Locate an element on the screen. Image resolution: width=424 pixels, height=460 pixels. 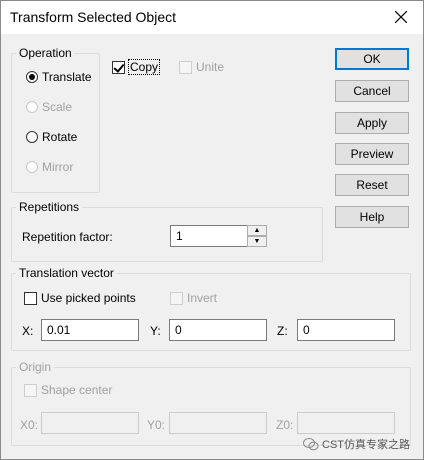
shape-center-checkbox: Shape center is located at coordinates (68, 390).